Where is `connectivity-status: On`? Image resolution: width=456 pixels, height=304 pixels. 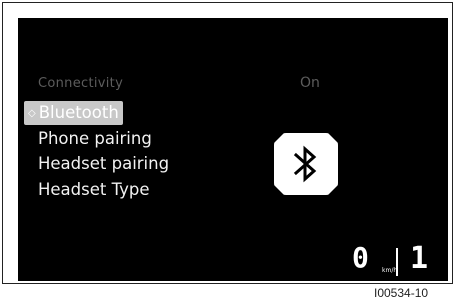 connectivity-status: On is located at coordinates (310, 83).